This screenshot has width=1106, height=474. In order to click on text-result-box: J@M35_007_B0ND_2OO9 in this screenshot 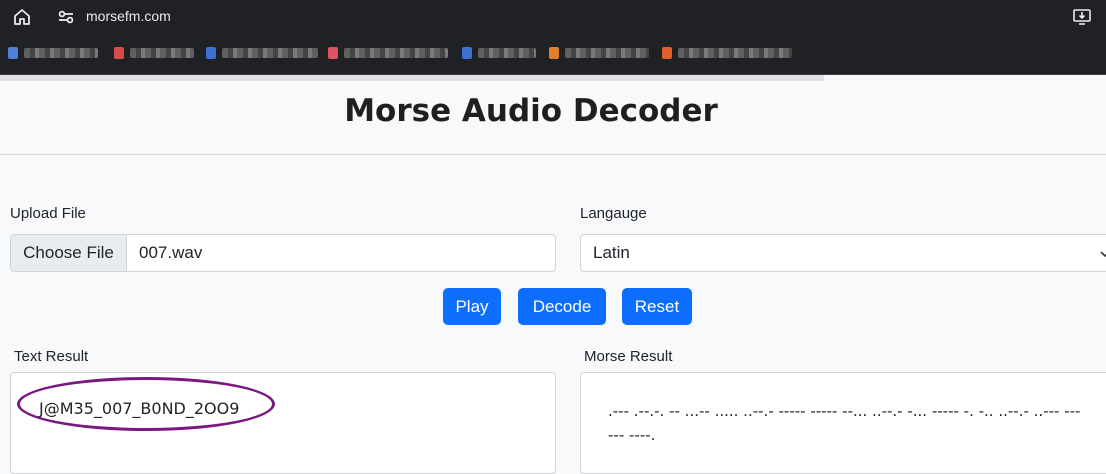, I will do `click(283, 423)`.